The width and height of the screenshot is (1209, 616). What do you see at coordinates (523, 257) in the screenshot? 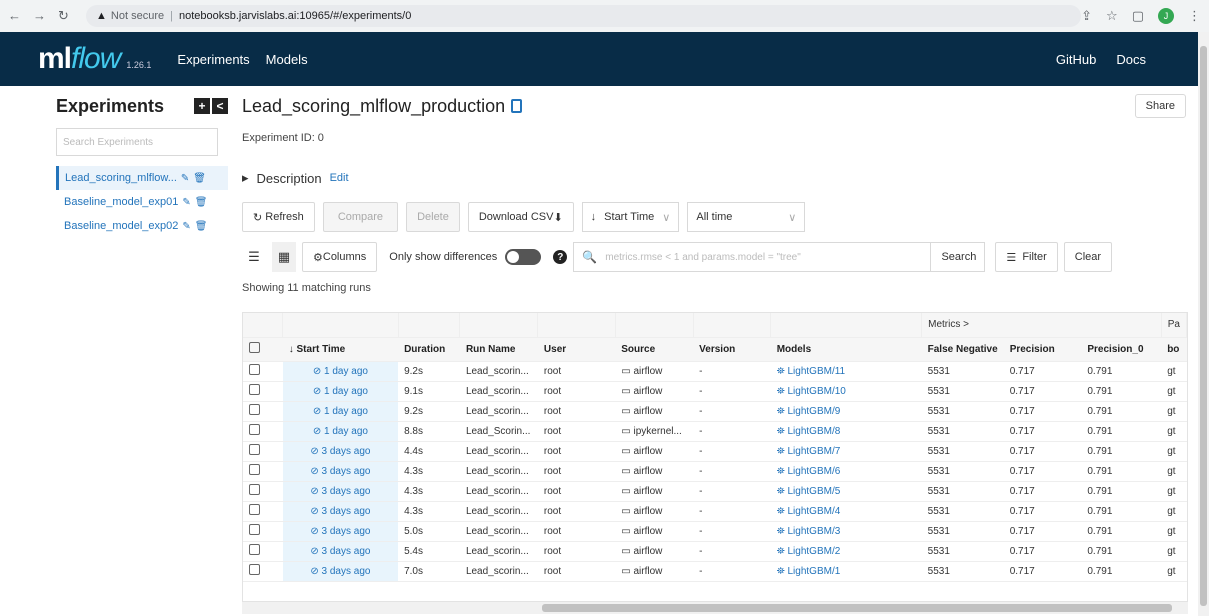
I see `only-diff-toggle` at bounding box center [523, 257].